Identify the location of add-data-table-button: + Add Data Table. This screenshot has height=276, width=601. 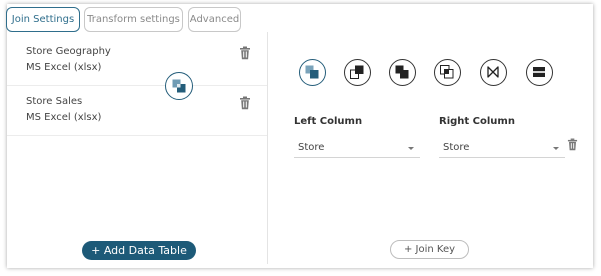
(139, 250).